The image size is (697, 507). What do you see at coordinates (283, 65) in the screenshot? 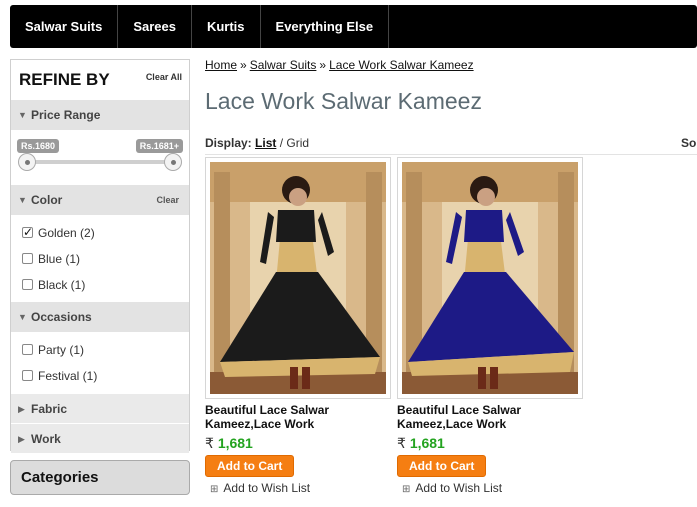
I see `breadcrumb-salwar-suits: Salwar Suits` at bounding box center [283, 65].